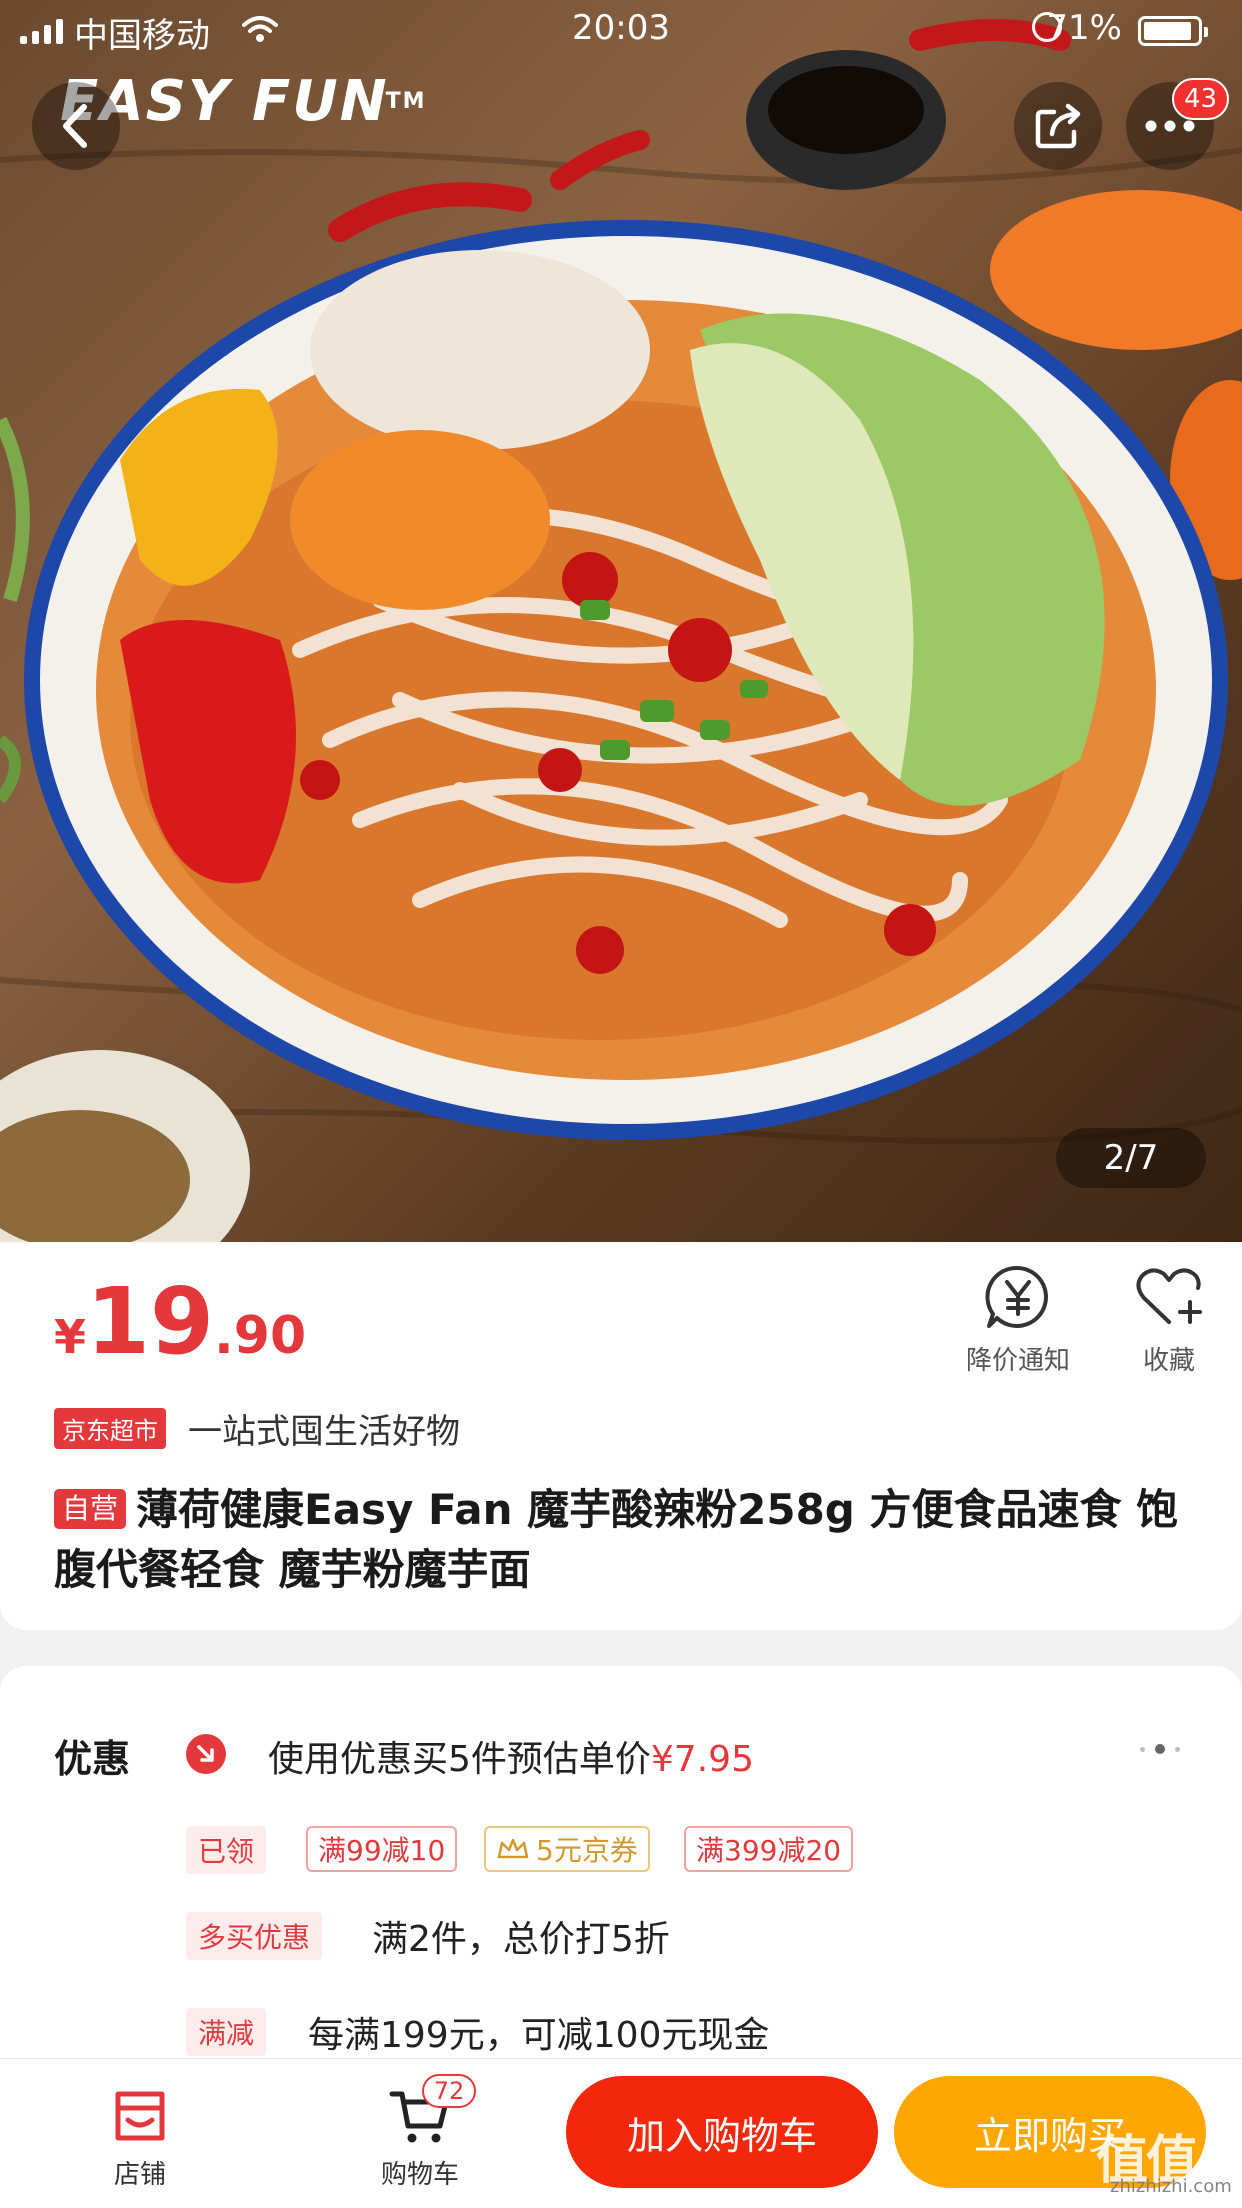  I want to click on coupon-item: 5元京券, so click(567, 1849).